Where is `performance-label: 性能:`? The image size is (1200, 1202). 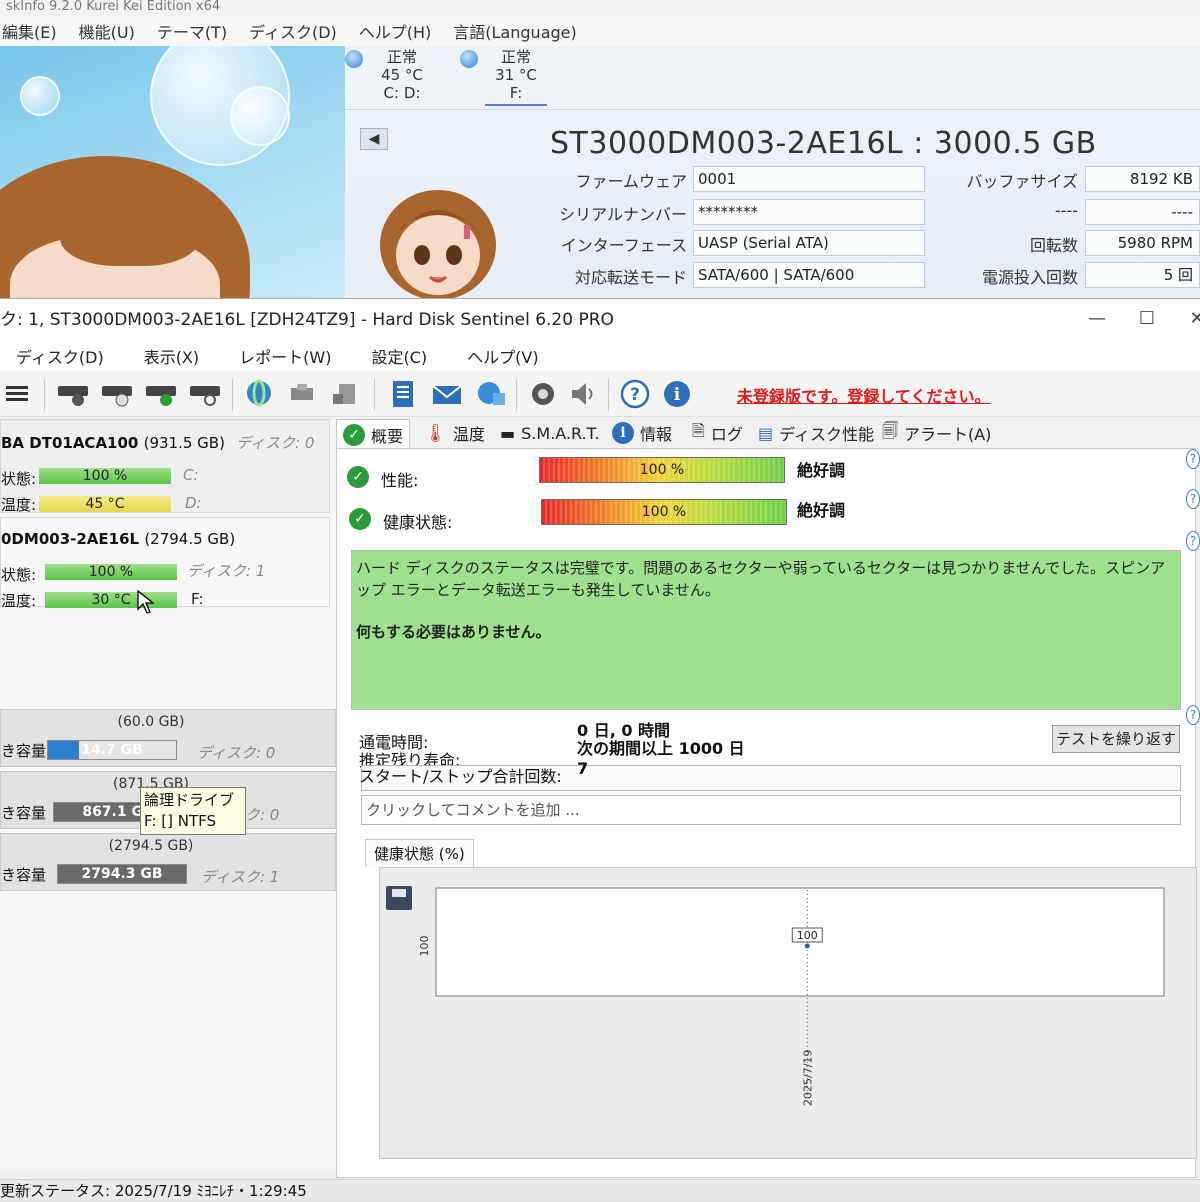 performance-label: 性能: is located at coordinates (400, 480).